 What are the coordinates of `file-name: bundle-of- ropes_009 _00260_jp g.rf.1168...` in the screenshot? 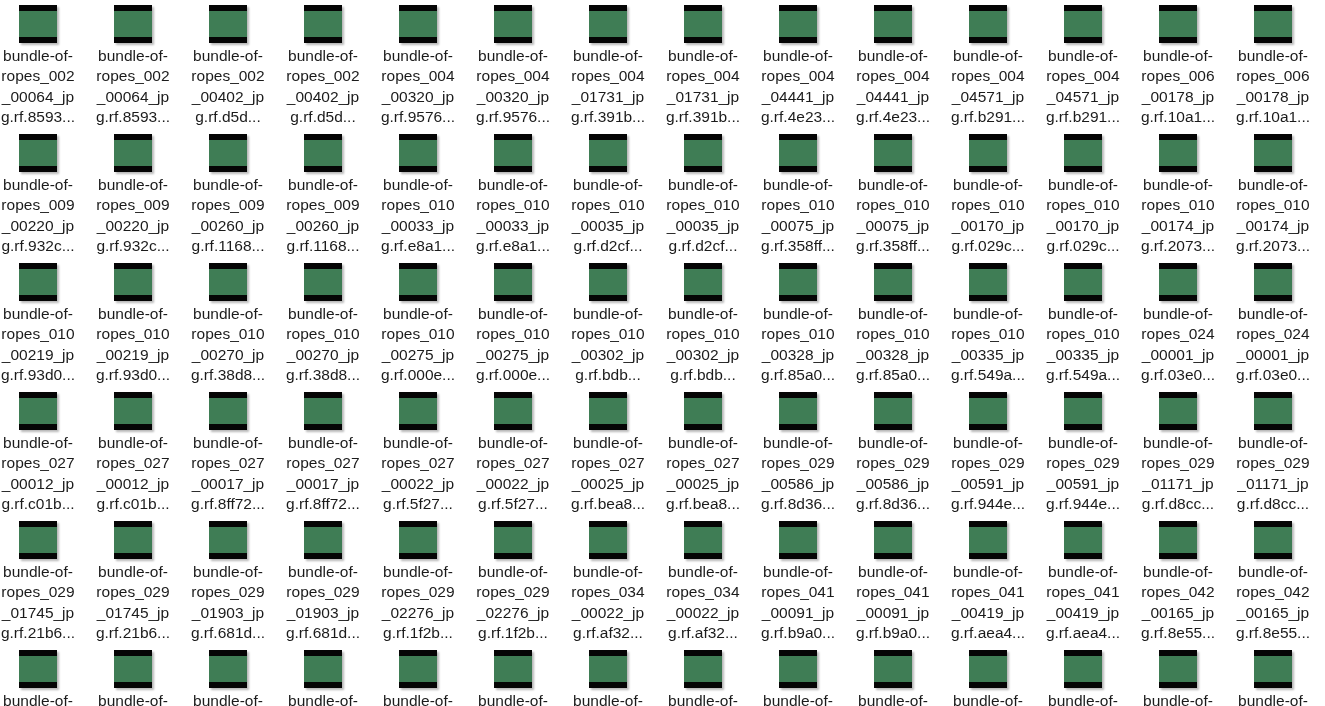 It's located at (323, 216).